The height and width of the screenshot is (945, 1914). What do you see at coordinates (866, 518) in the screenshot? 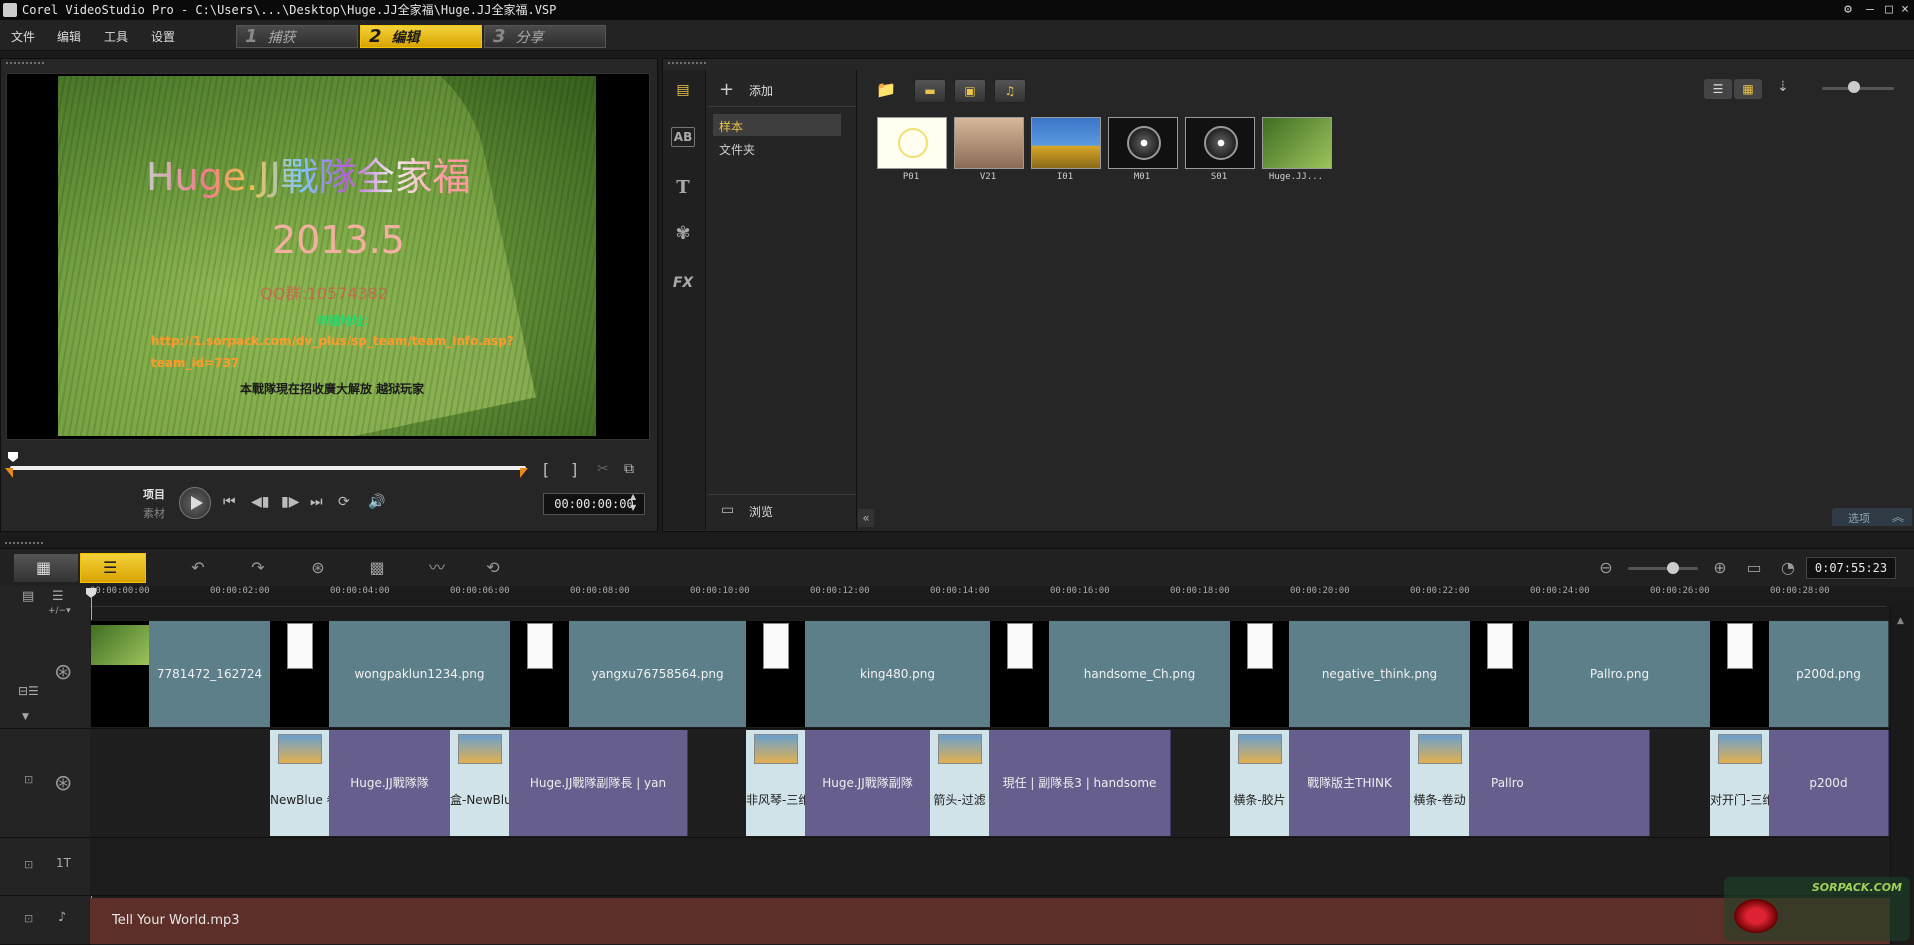
I see `collapse-pane-icon: «` at bounding box center [866, 518].